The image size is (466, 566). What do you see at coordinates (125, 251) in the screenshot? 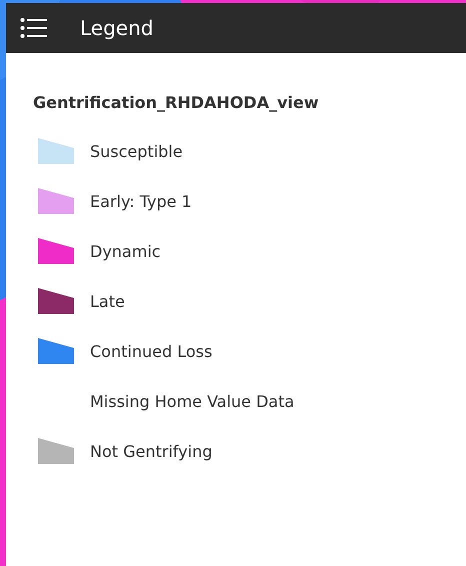
I see `legend-label: Dynamic` at bounding box center [125, 251].